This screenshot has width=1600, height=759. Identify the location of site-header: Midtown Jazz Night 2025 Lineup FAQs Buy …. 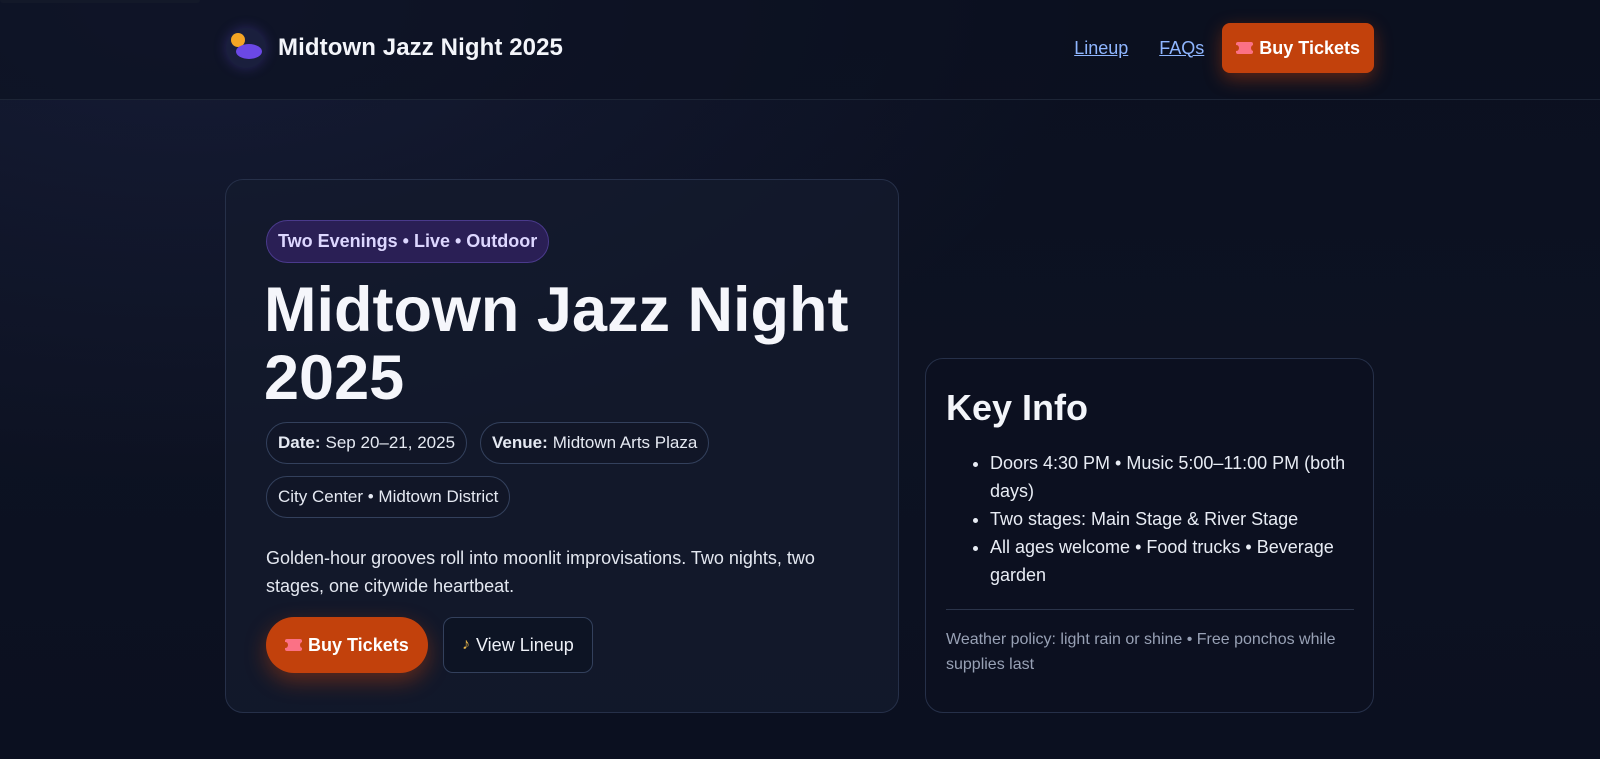
(800, 50).